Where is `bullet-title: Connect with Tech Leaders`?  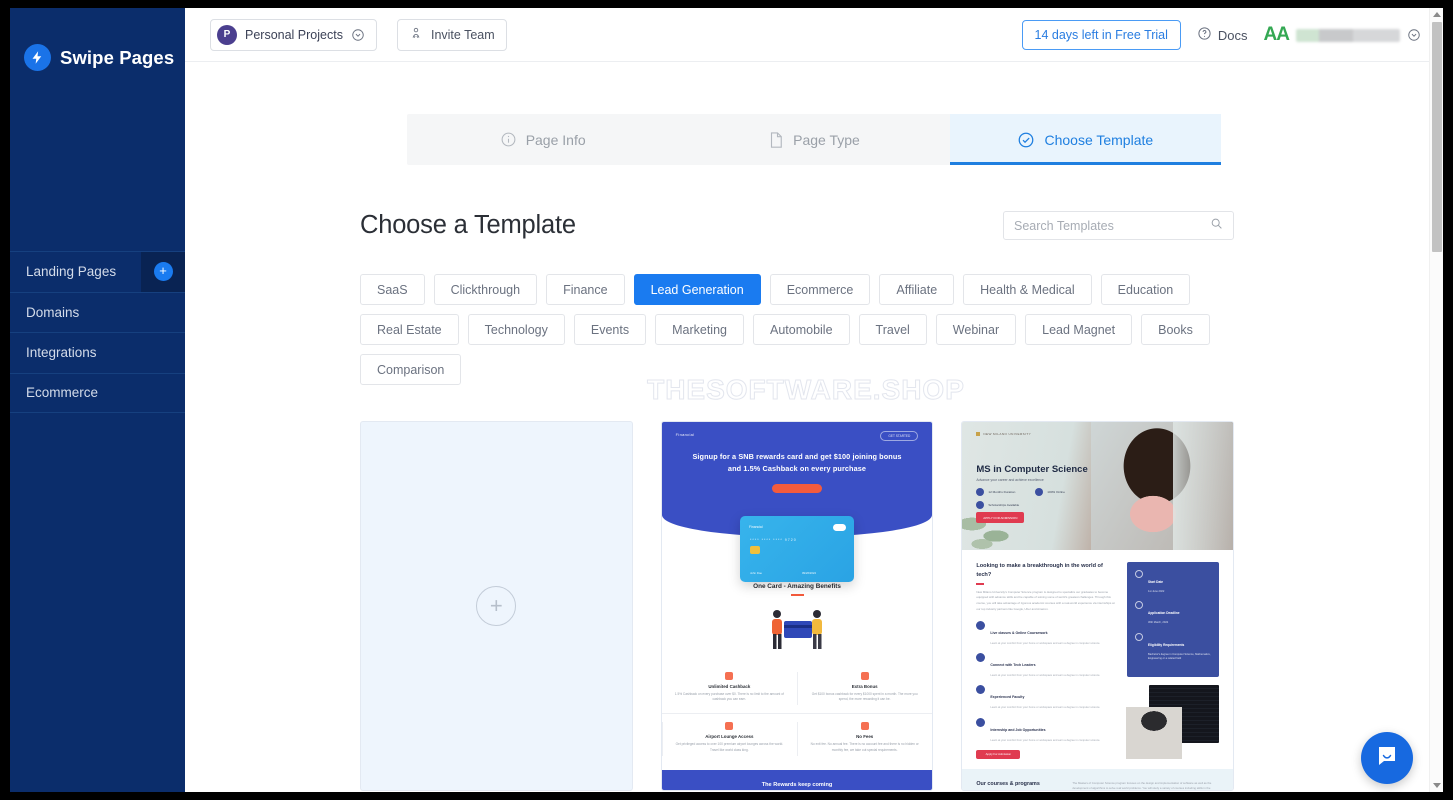
bullet-title: Connect with Tech Leaders is located at coordinates (1013, 665).